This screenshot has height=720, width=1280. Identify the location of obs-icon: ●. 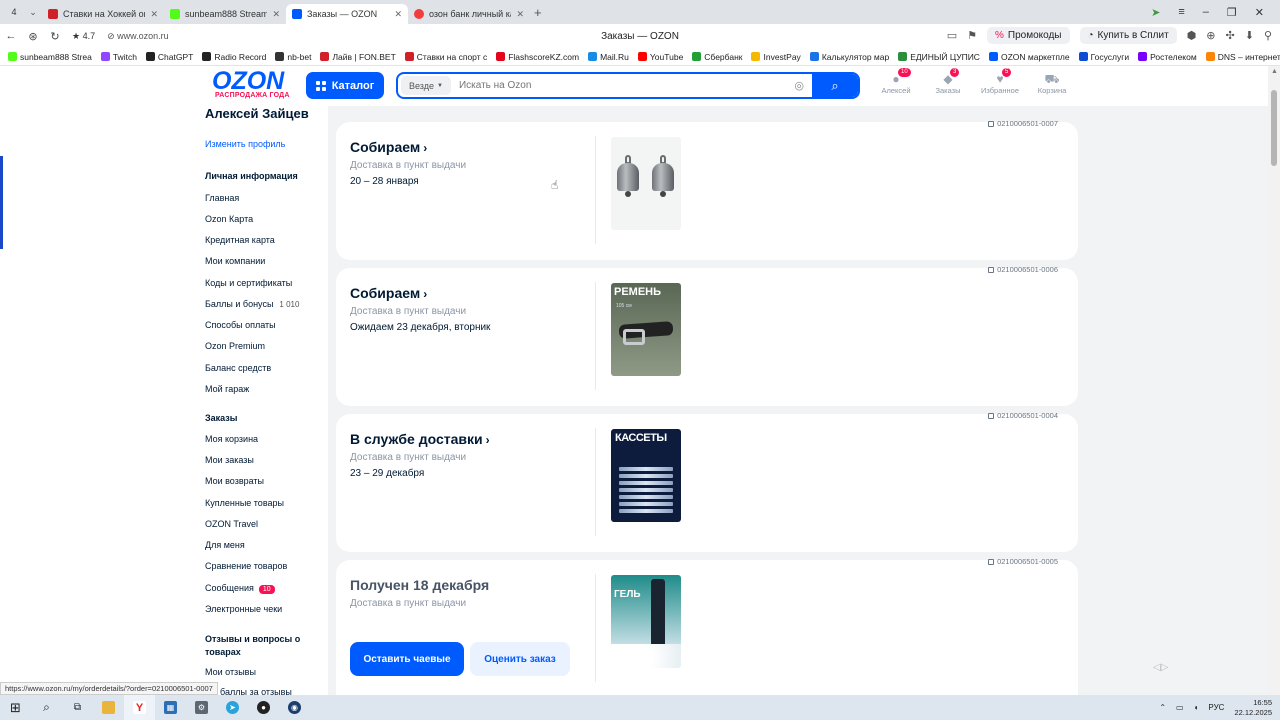
(263, 707).